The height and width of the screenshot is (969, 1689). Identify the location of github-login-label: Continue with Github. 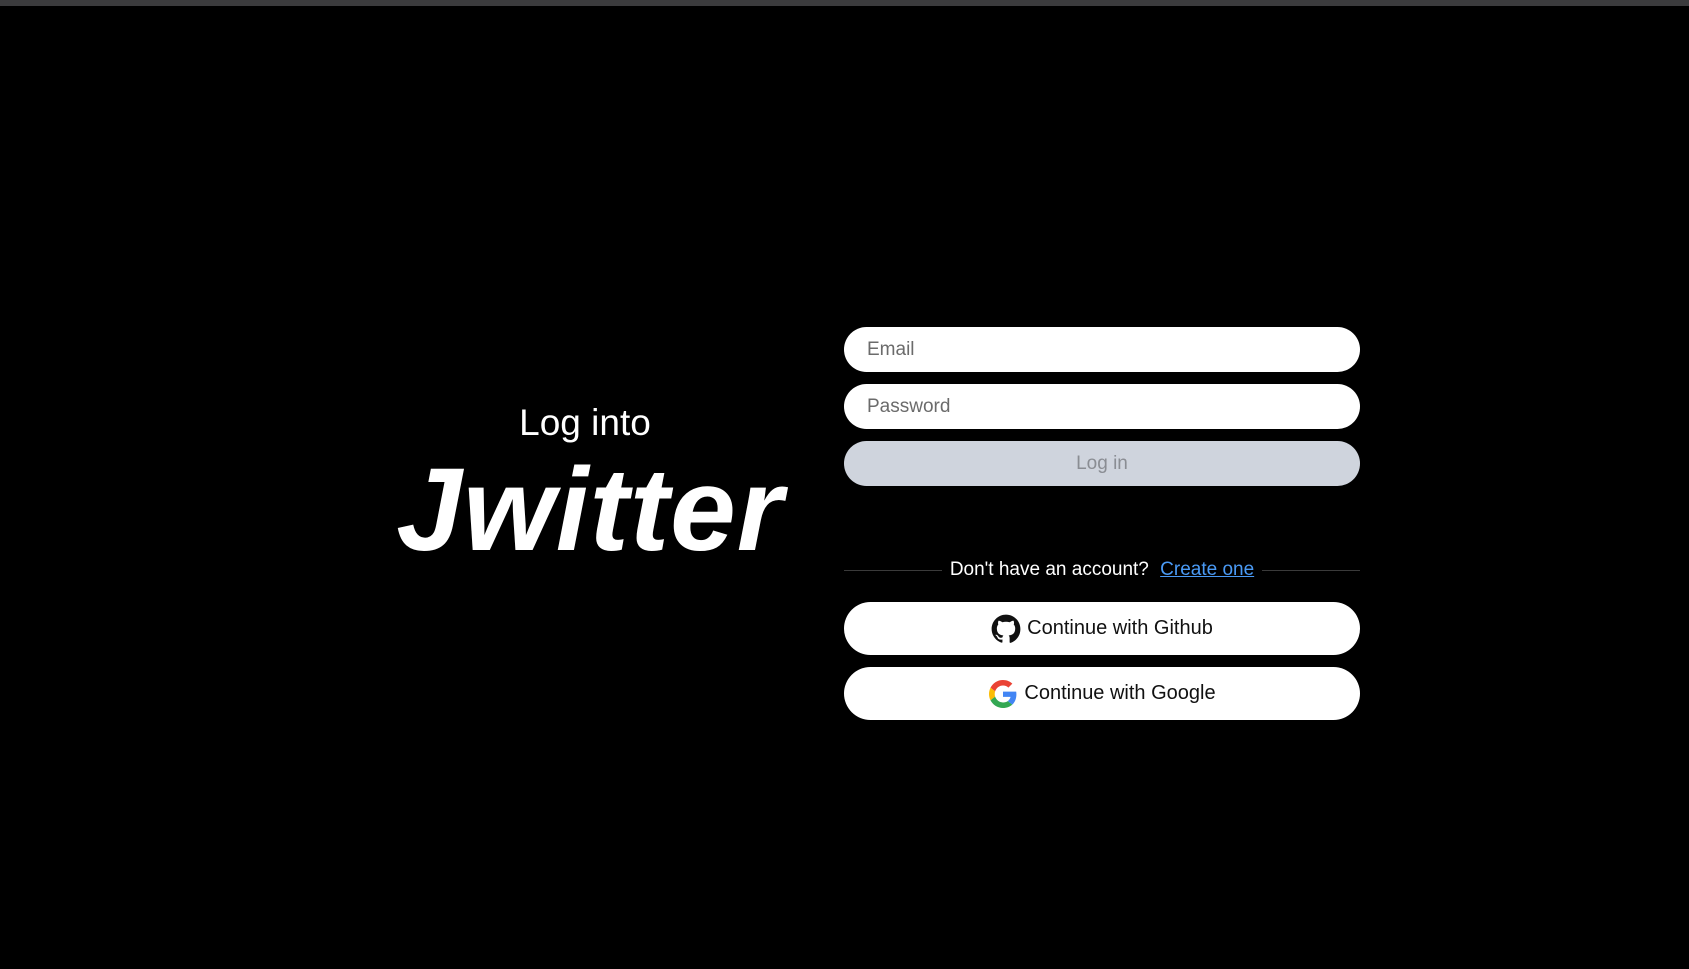
(1120, 628).